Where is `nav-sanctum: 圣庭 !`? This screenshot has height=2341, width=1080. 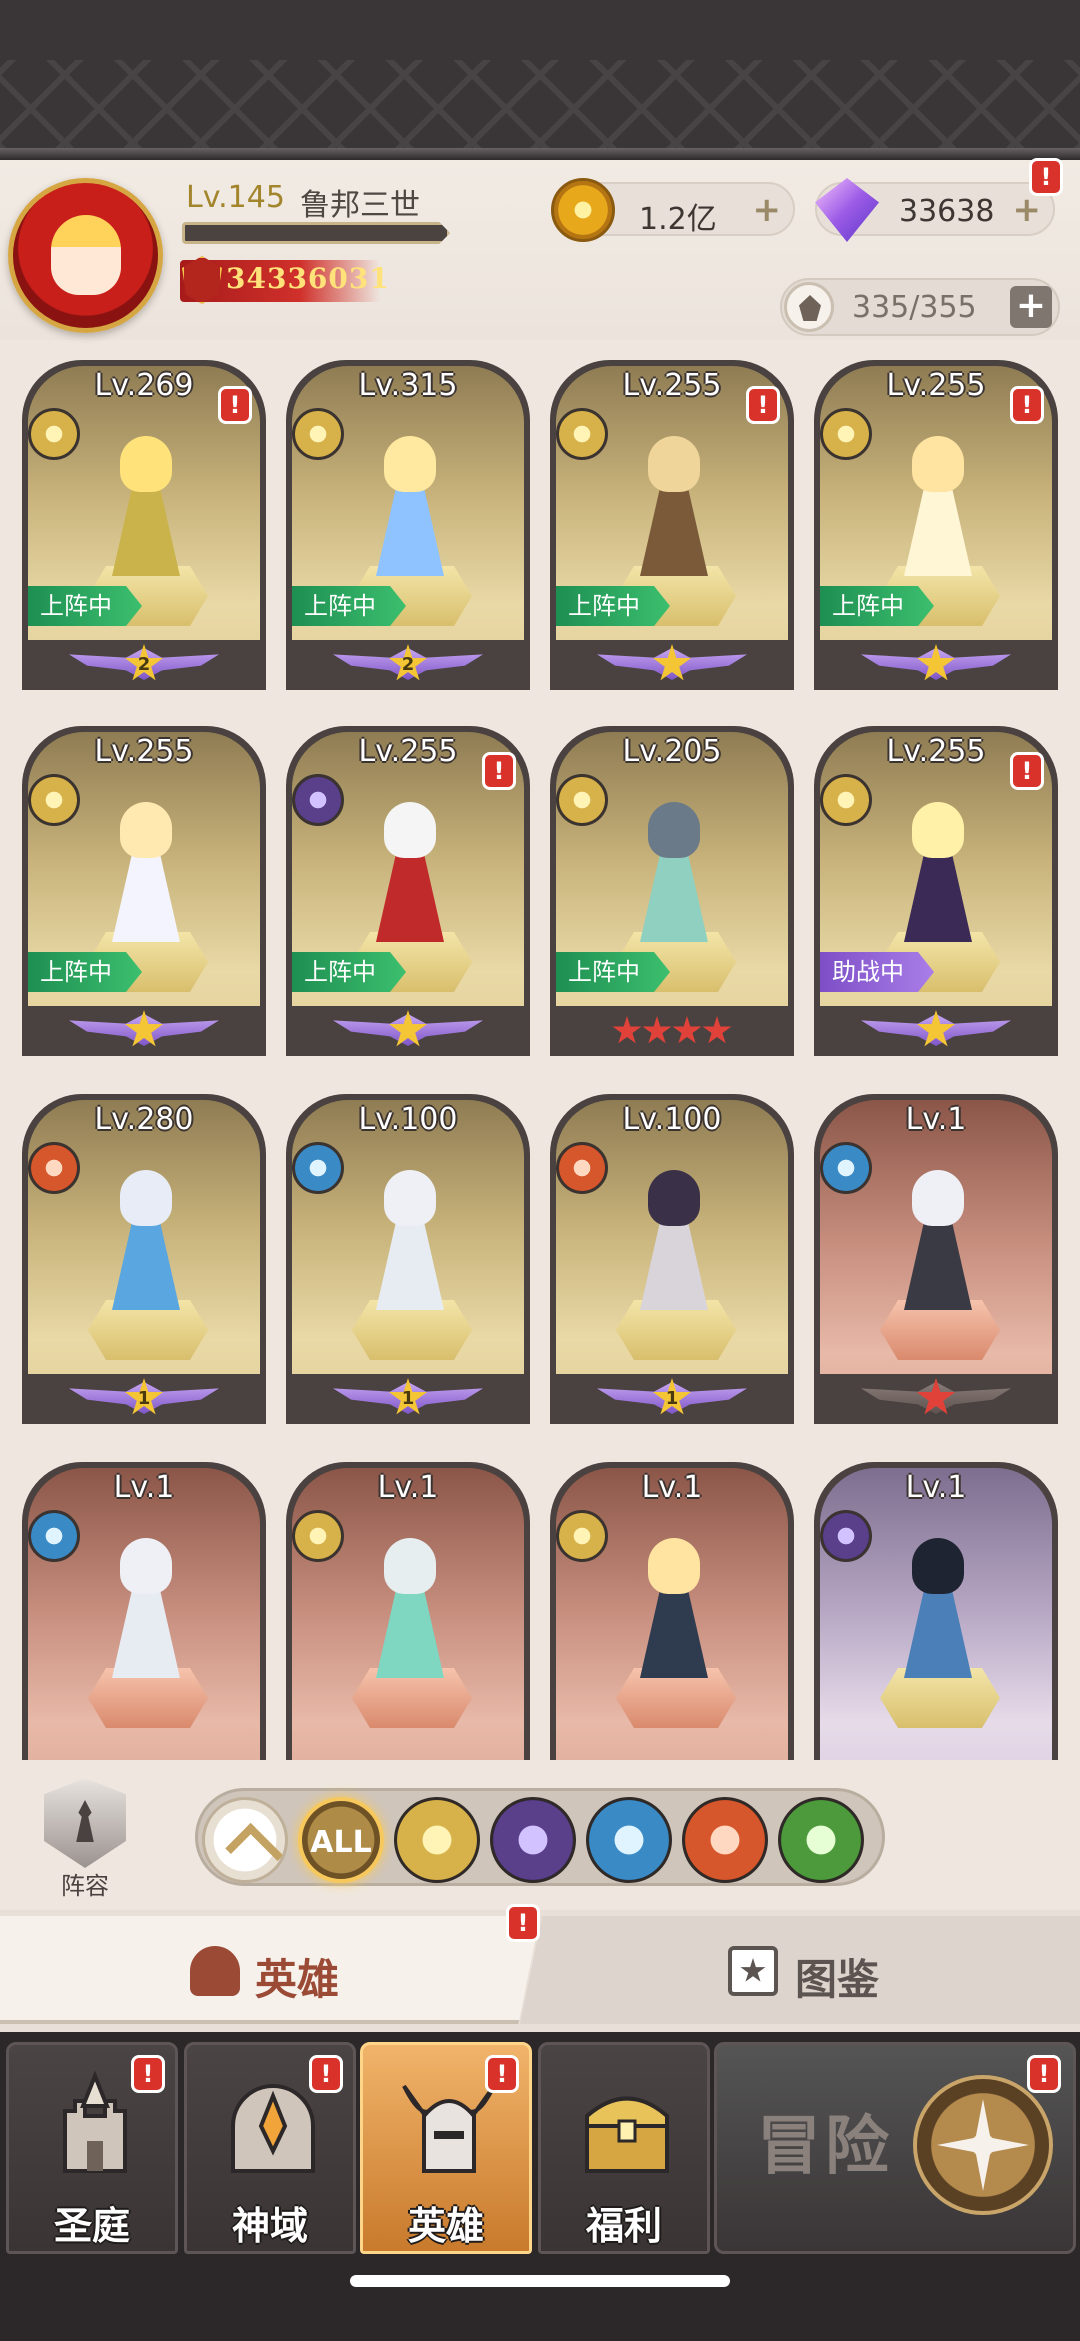 nav-sanctum: 圣庭 ! is located at coordinates (92, 2148).